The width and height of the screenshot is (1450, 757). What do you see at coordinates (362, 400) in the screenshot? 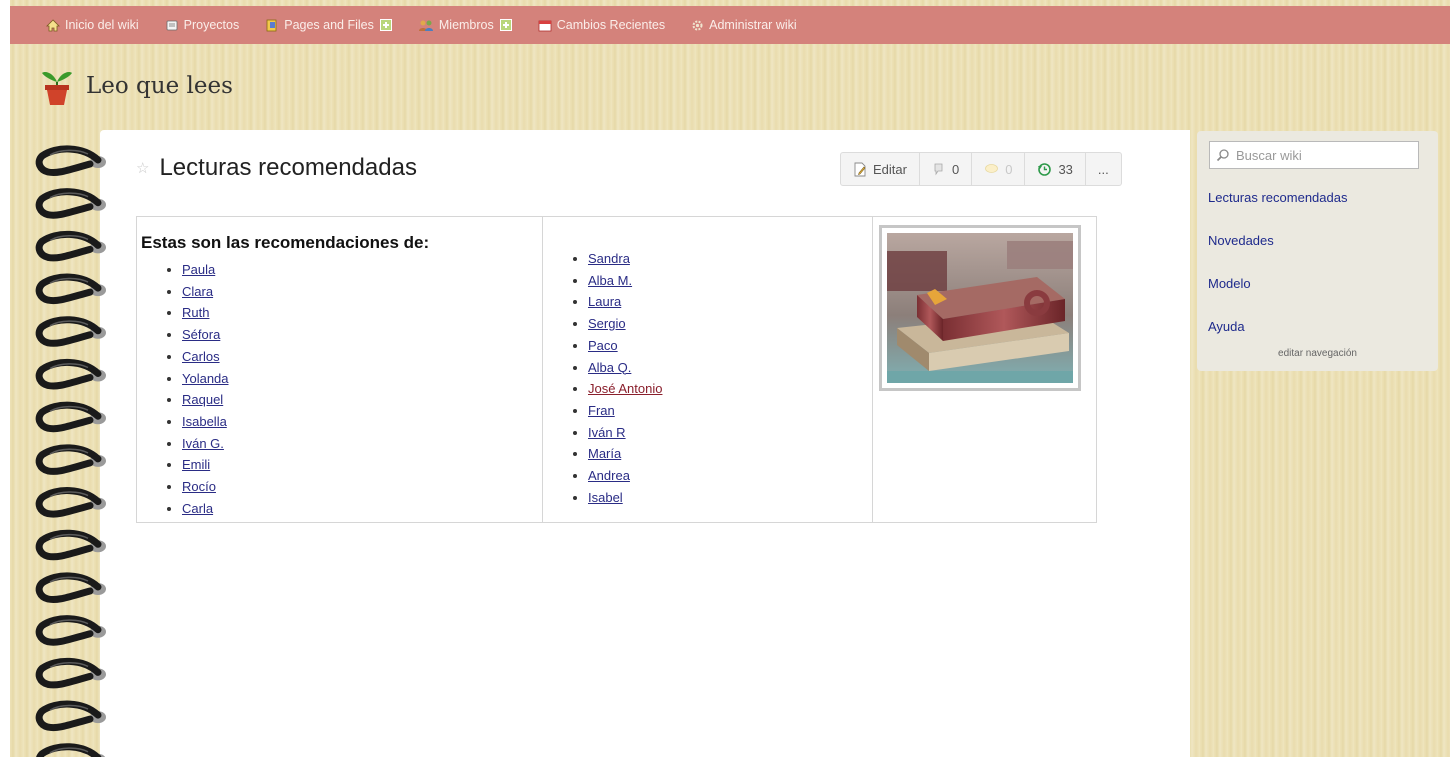
I see `list-item: Raquel` at bounding box center [362, 400].